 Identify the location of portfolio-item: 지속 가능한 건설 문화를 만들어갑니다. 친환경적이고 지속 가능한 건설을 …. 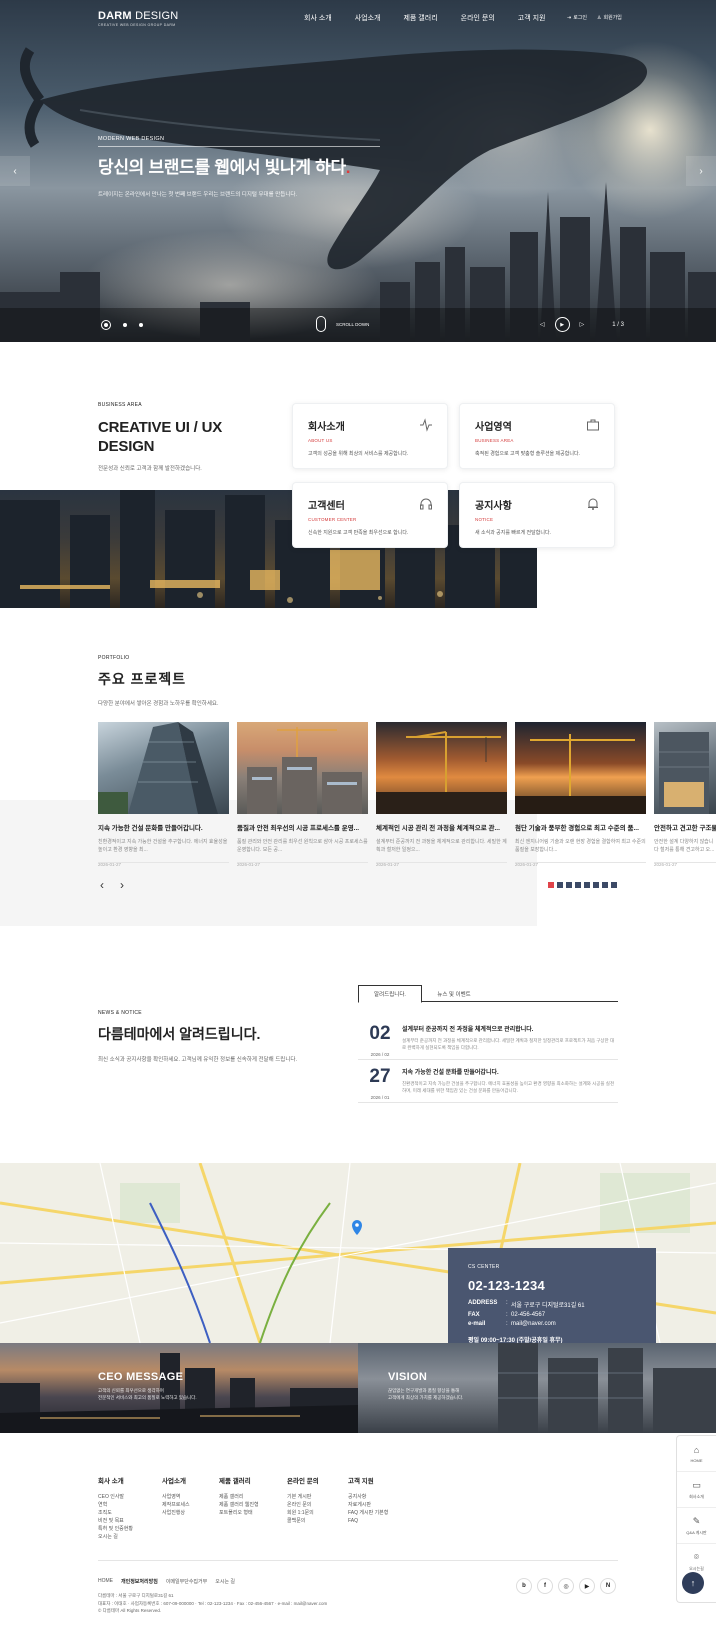
(163, 794).